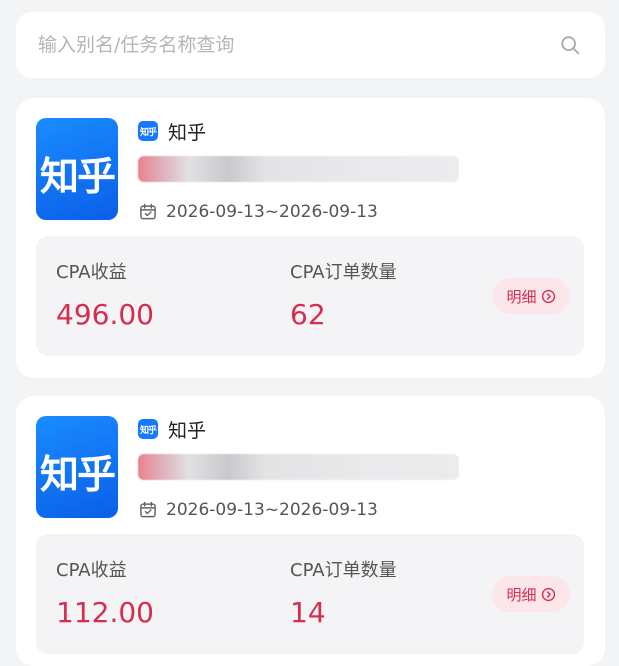  Describe the element at coordinates (105, 612) in the screenshot. I see `revenue-value: 112.00` at that location.